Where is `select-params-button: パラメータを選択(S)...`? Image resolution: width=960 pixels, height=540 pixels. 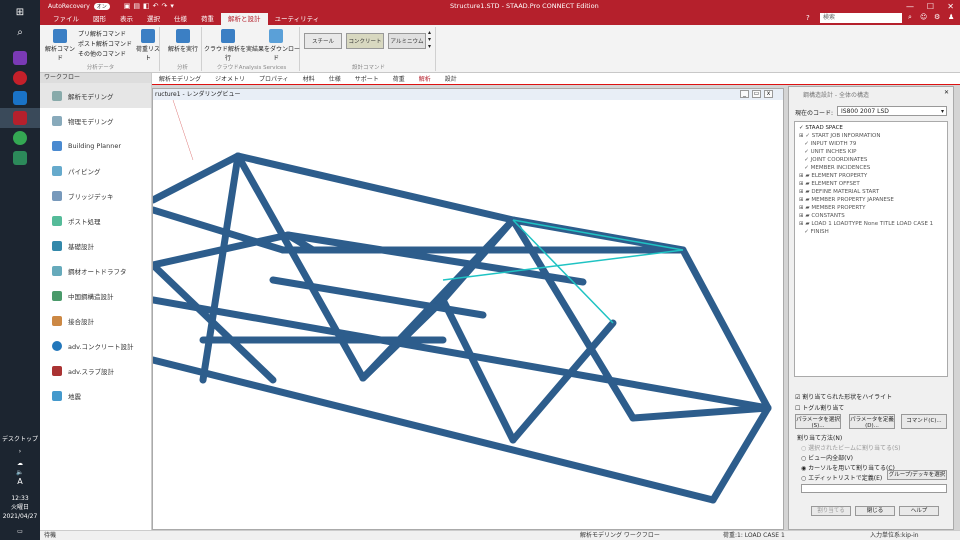
select-params-button: パラメータを選択(S)... is located at coordinates (818, 421).